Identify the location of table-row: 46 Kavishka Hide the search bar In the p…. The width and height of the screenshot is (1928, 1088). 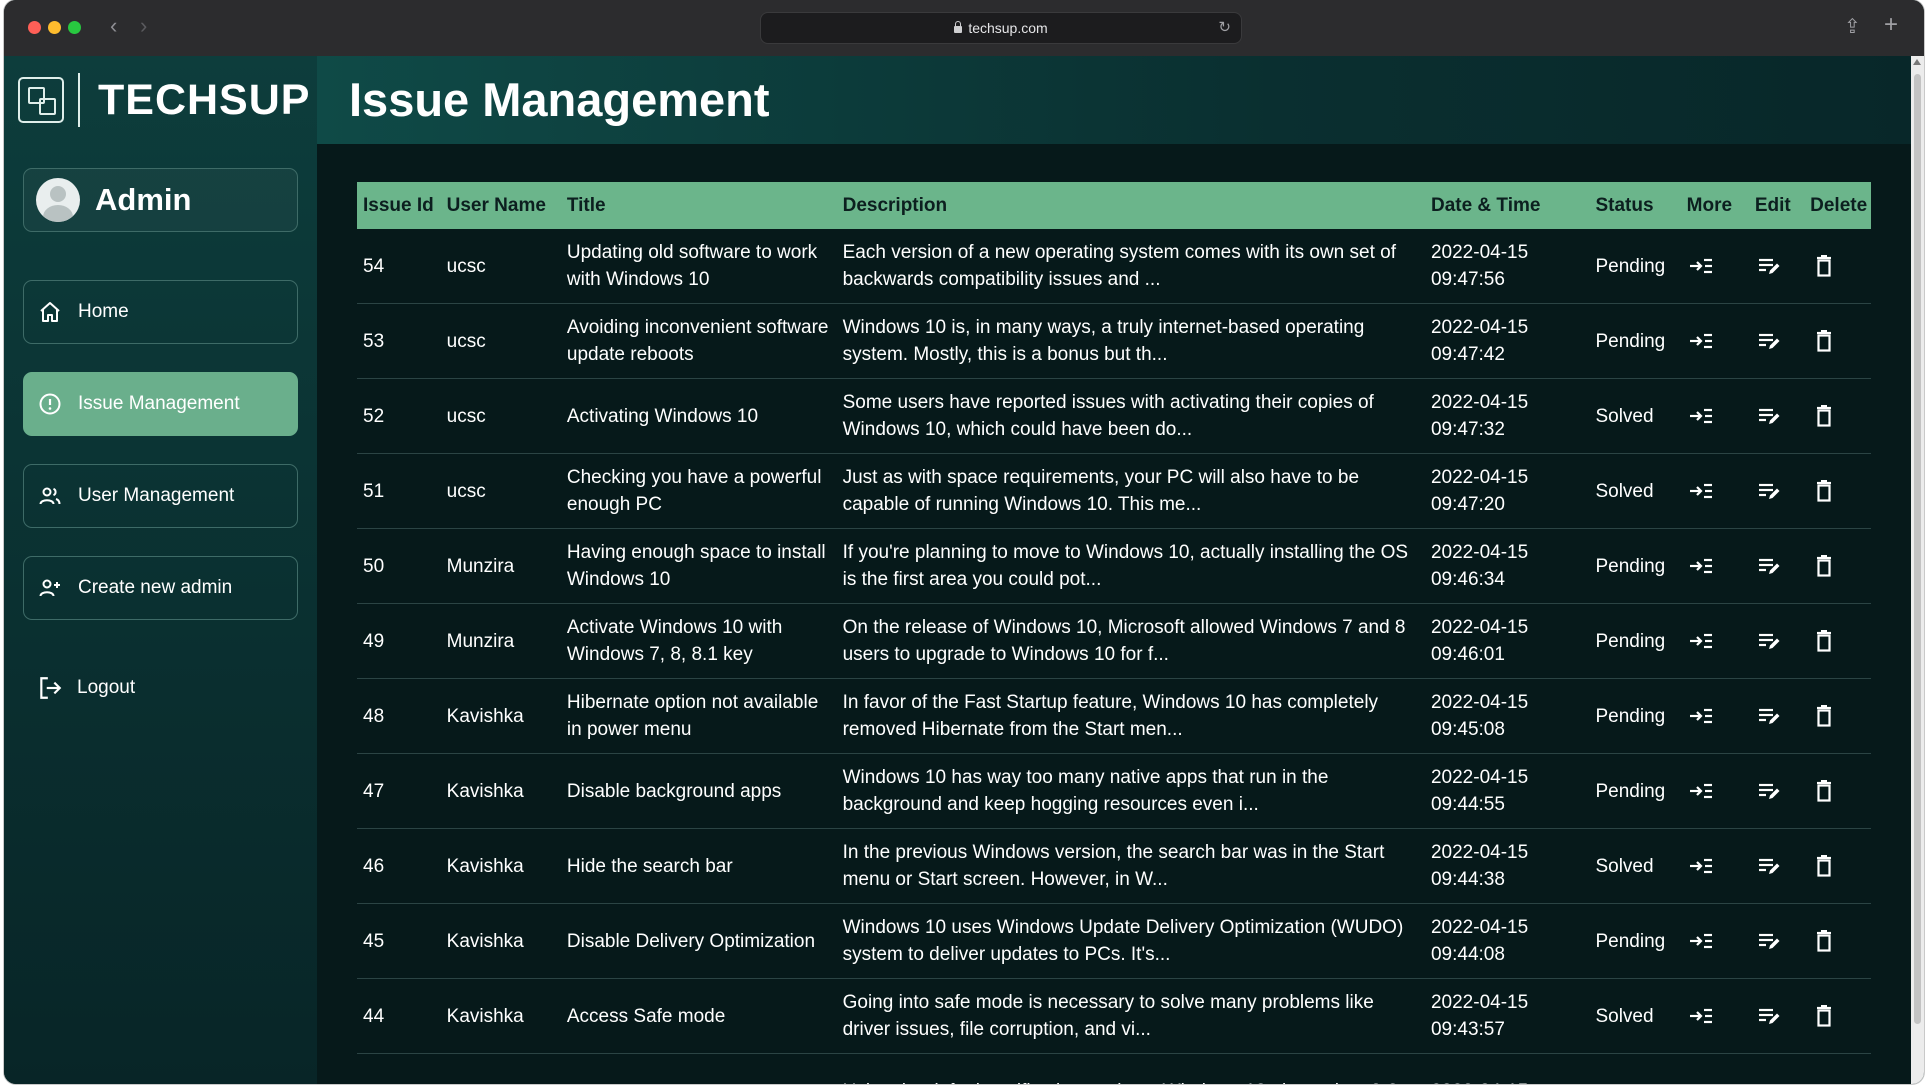
(1114, 866).